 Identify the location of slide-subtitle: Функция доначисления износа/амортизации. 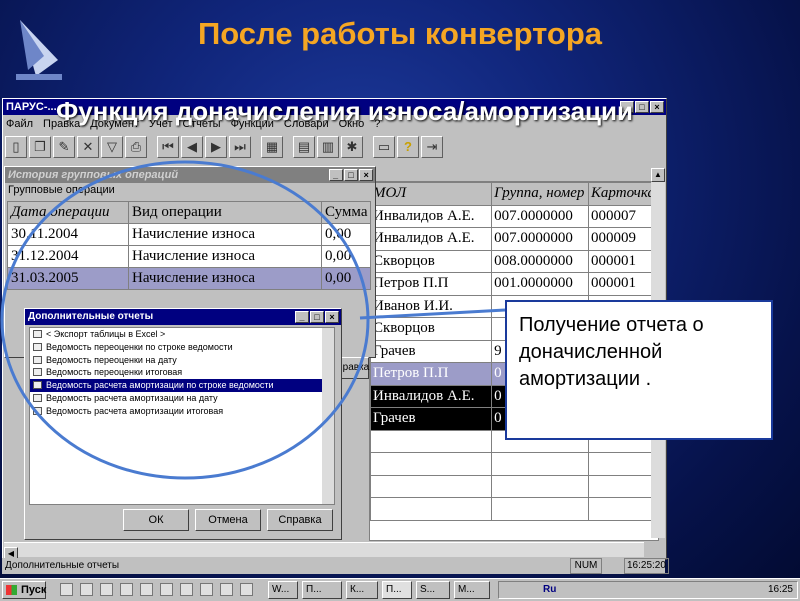
(344, 111).